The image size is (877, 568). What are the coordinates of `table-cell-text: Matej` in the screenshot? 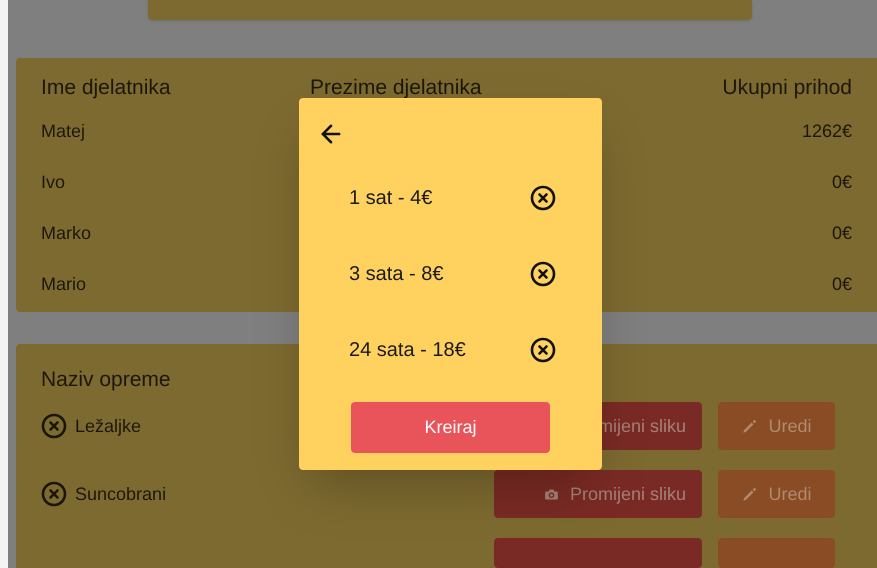 It's located at (63, 131).